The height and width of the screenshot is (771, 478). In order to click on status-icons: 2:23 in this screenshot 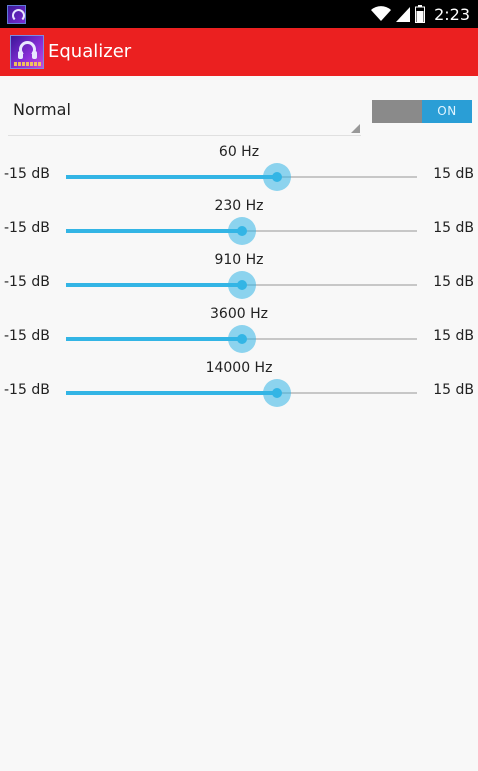, I will do `click(420, 14)`.